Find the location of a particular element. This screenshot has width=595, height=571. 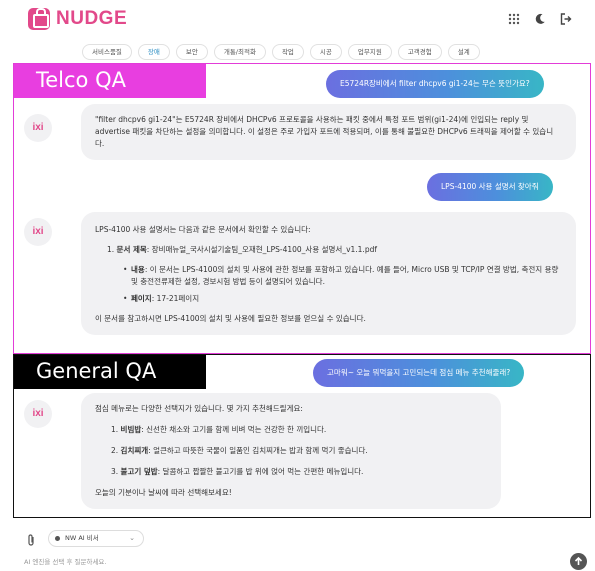

tab-work: 작업 is located at coordinates (287, 52).